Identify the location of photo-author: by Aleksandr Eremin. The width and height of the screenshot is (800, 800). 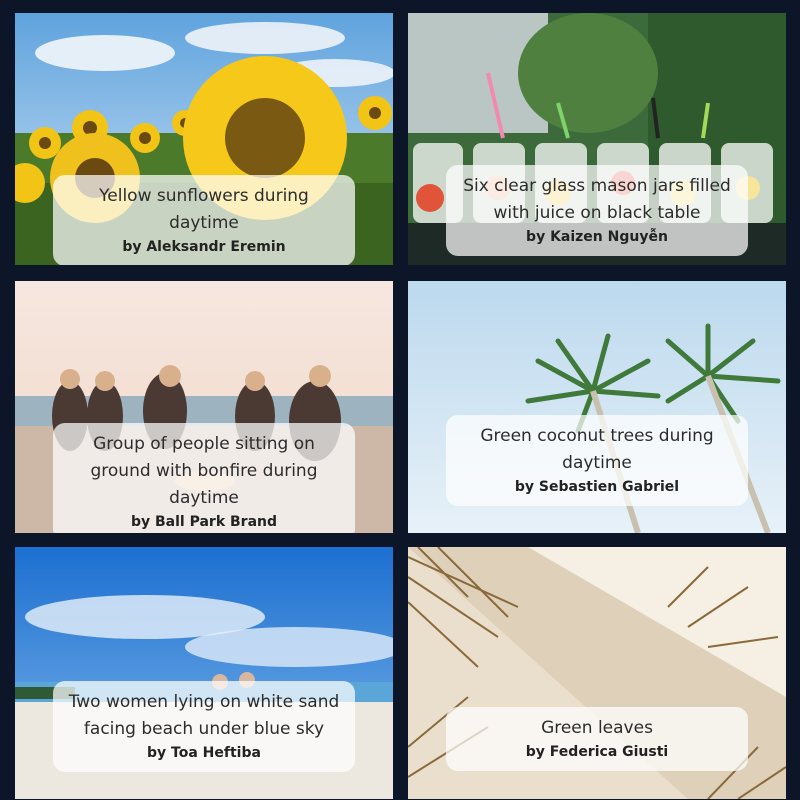
(204, 247).